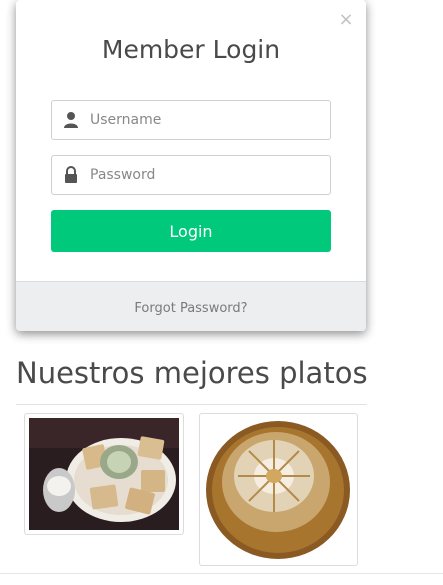 The height and width of the screenshot is (585, 443). Describe the element at coordinates (192, 373) in the screenshot. I see `section-title: Nuestros mejores platos` at that location.